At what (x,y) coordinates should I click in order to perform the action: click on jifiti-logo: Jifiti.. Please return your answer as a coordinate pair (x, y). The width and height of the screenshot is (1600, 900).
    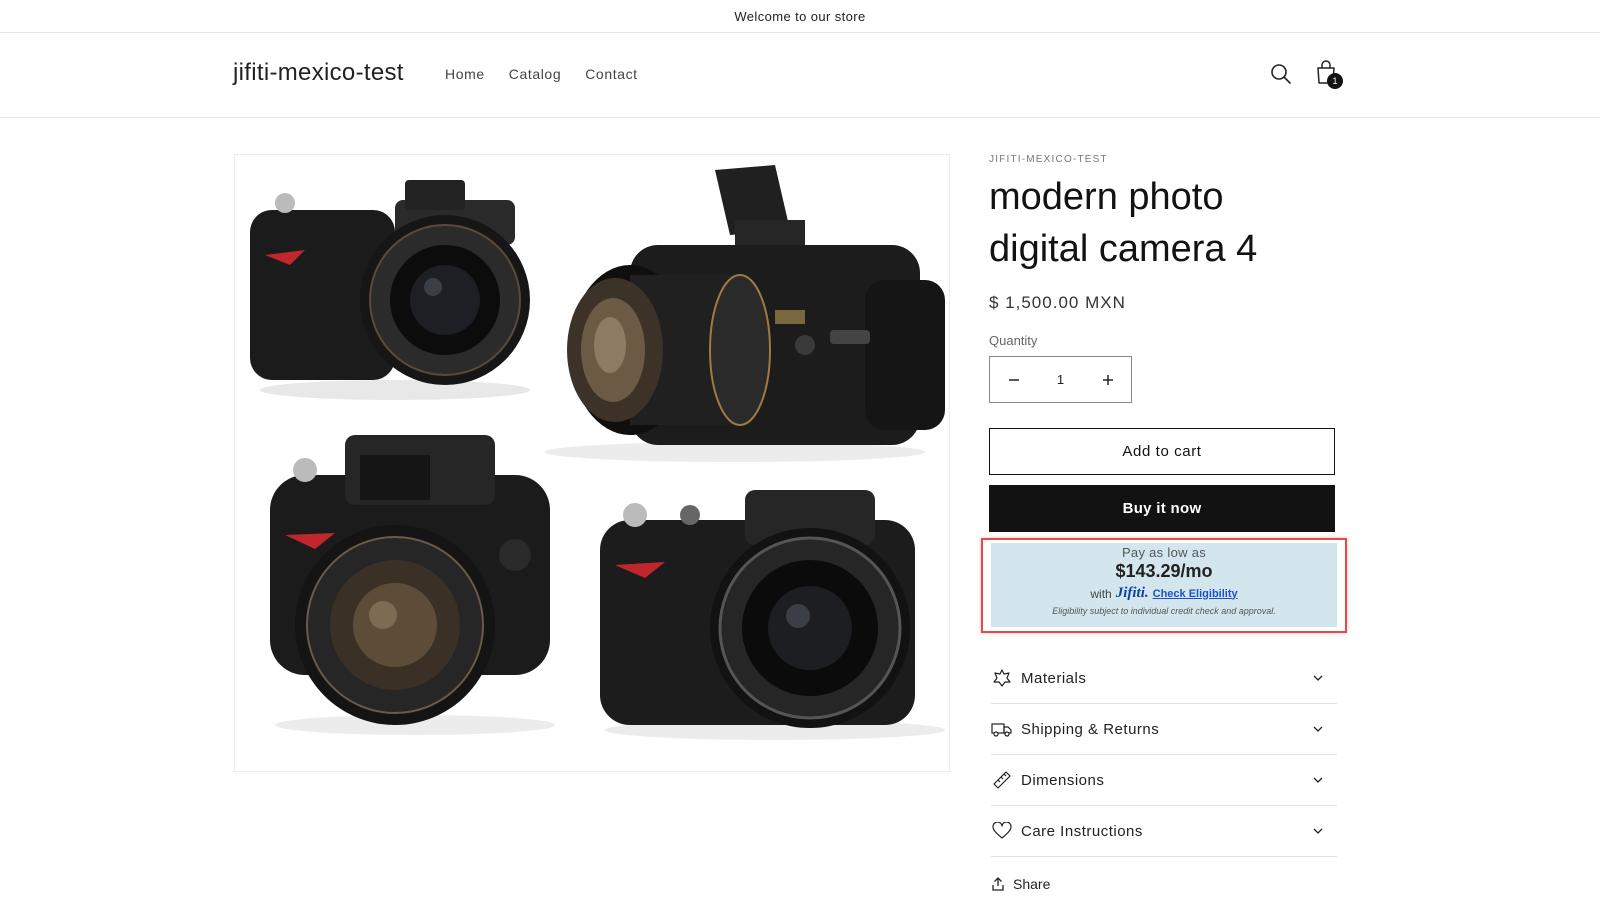
    Looking at the image, I should click on (1132, 593).